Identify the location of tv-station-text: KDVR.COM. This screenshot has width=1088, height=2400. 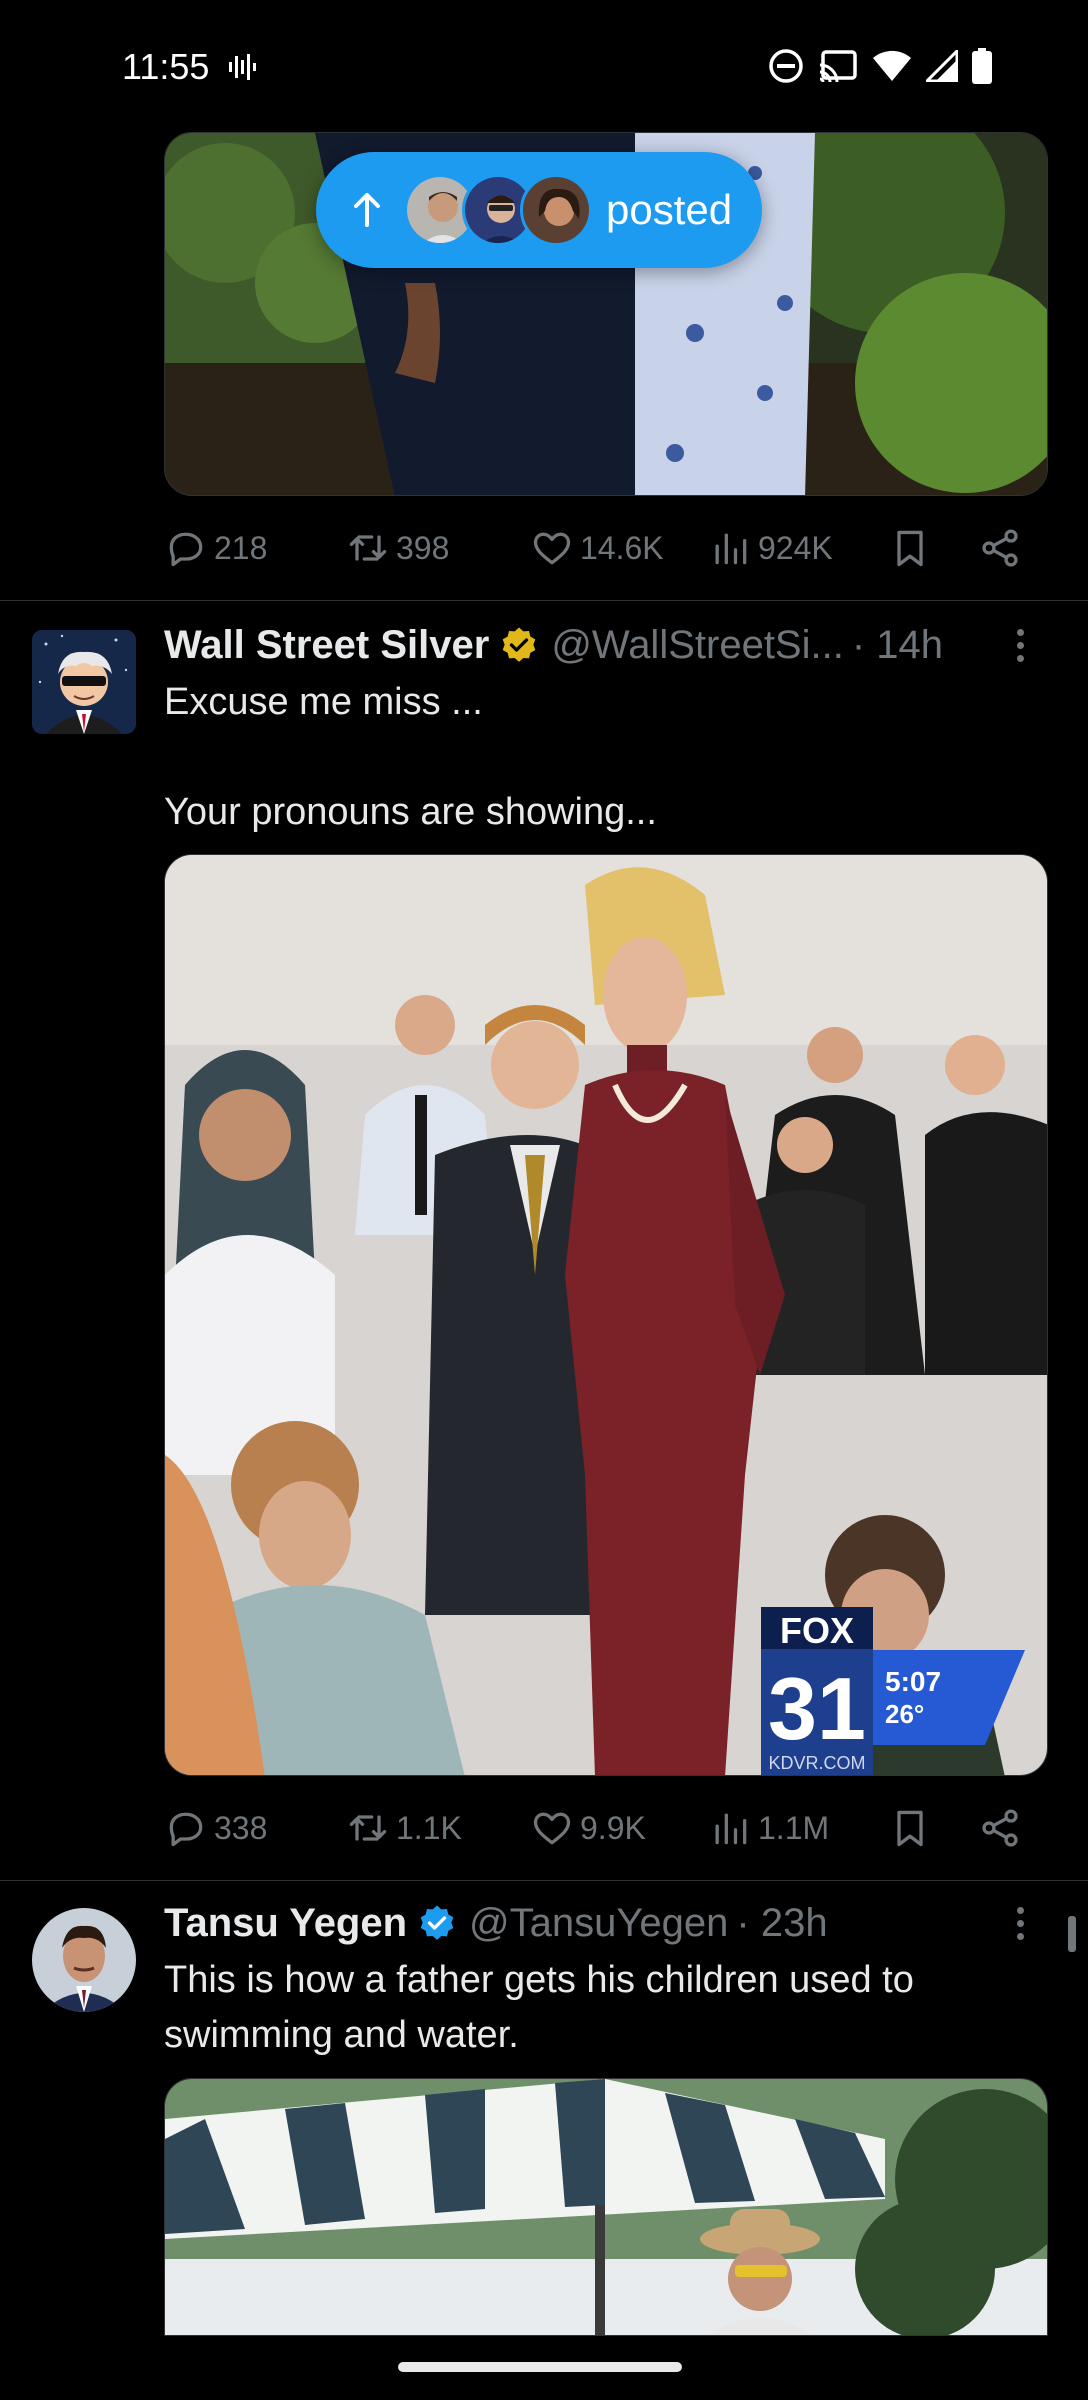
(816, 1763).